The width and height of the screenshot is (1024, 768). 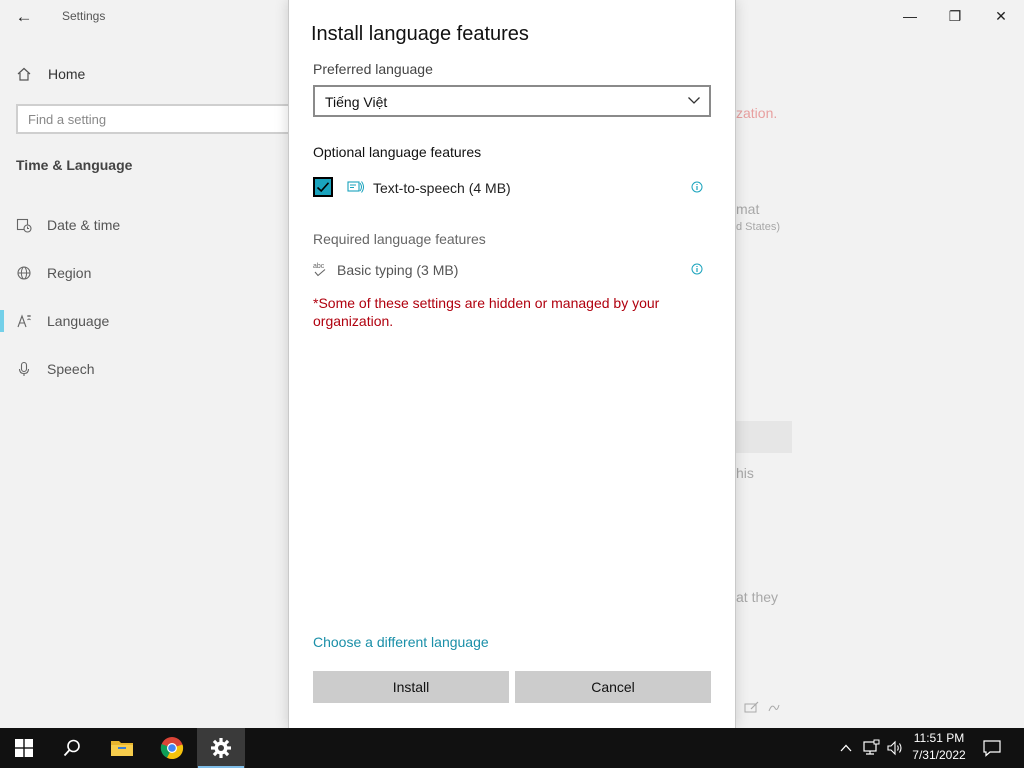 I want to click on search-icon, so click(x=71, y=748).